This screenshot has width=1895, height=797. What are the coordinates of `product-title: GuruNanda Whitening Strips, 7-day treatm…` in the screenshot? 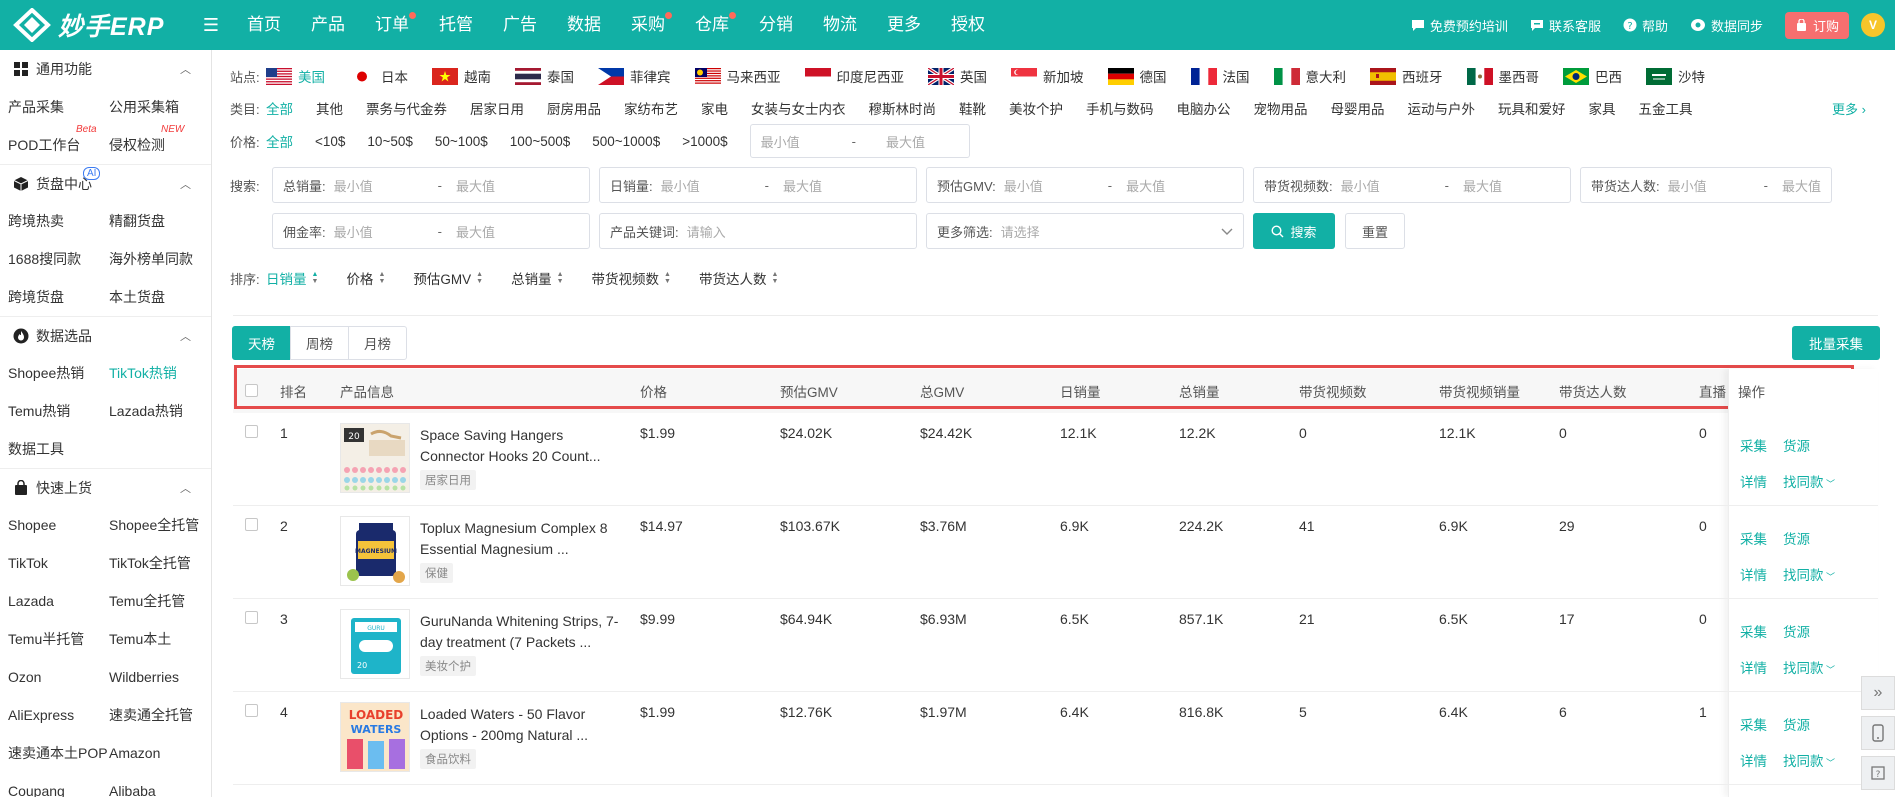 It's located at (520, 632).